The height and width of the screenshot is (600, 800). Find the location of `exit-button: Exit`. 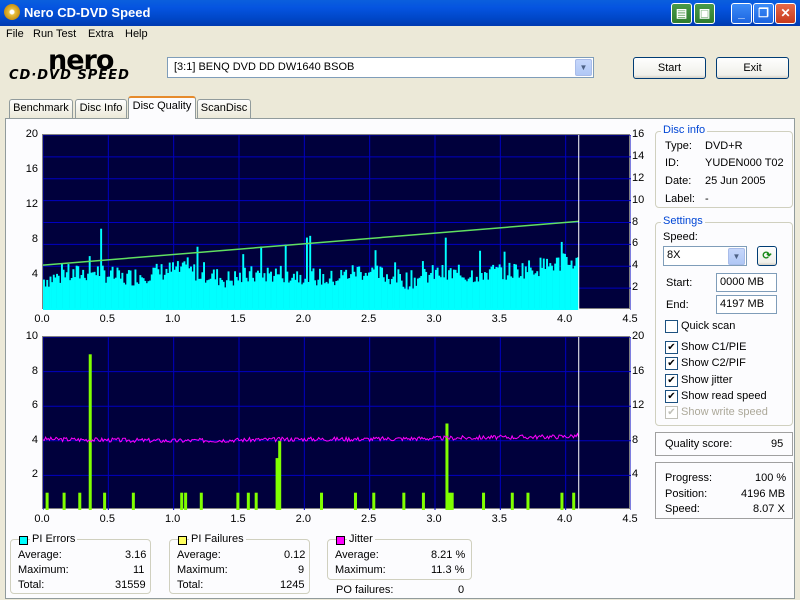

exit-button: Exit is located at coordinates (752, 68).